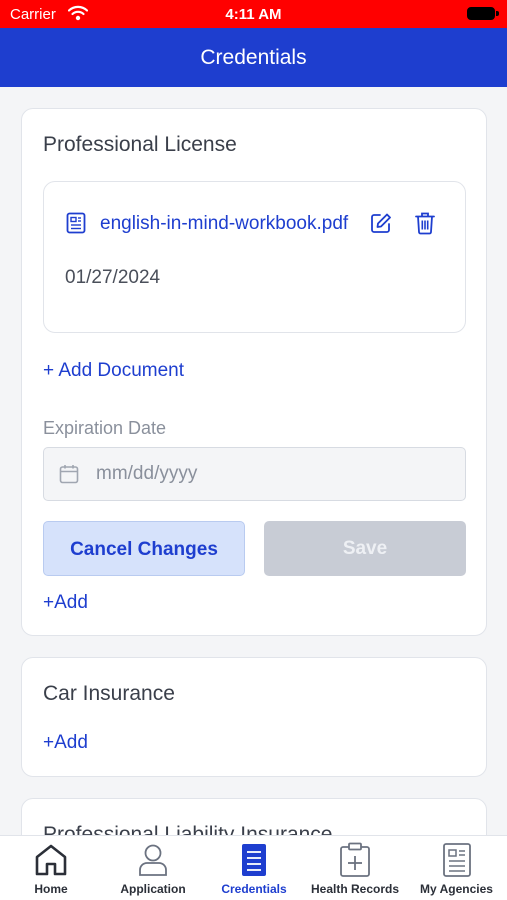 This screenshot has height=900, width=507. I want to click on document-date: 01/27/2024, so click(113, 277).